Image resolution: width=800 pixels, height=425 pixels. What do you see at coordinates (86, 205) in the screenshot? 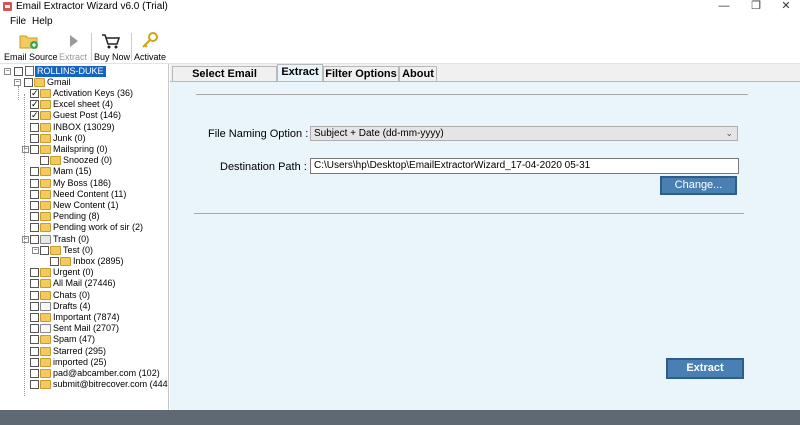
I see `tree-folder-label: New Content (1)` at bounding box center [86, 205].